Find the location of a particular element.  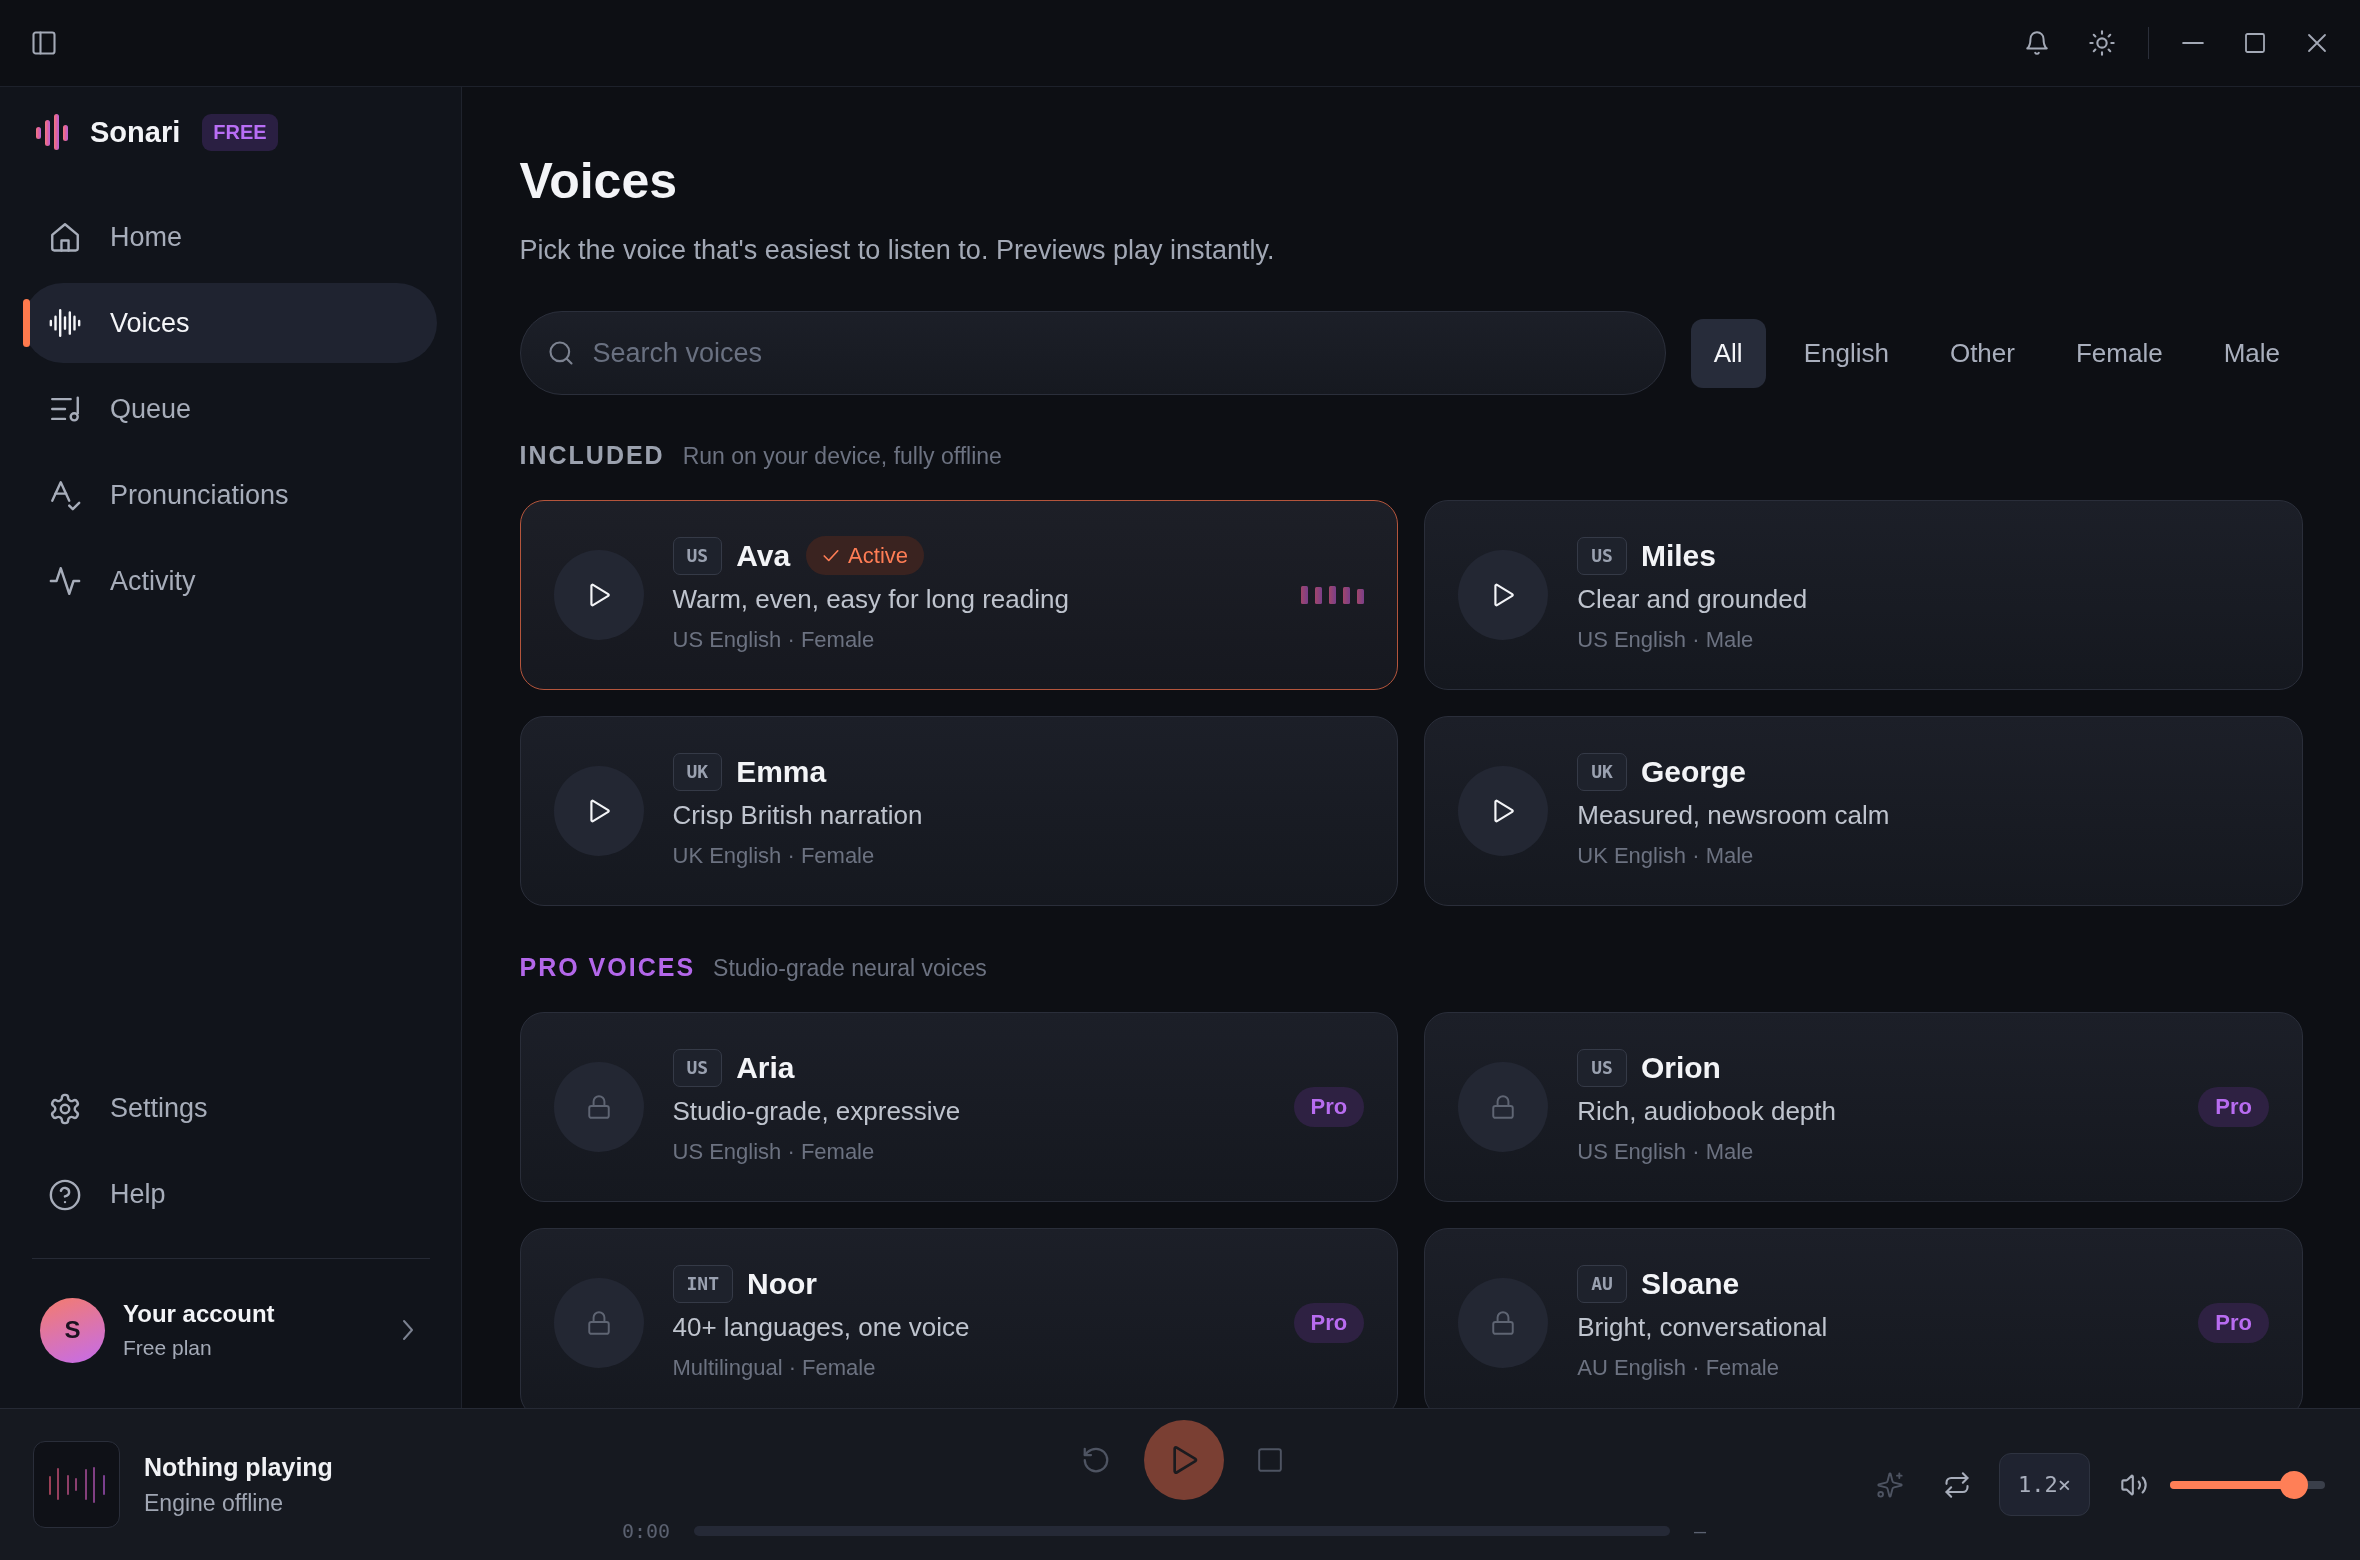

close-icon is located at coordinates (2317, 43).